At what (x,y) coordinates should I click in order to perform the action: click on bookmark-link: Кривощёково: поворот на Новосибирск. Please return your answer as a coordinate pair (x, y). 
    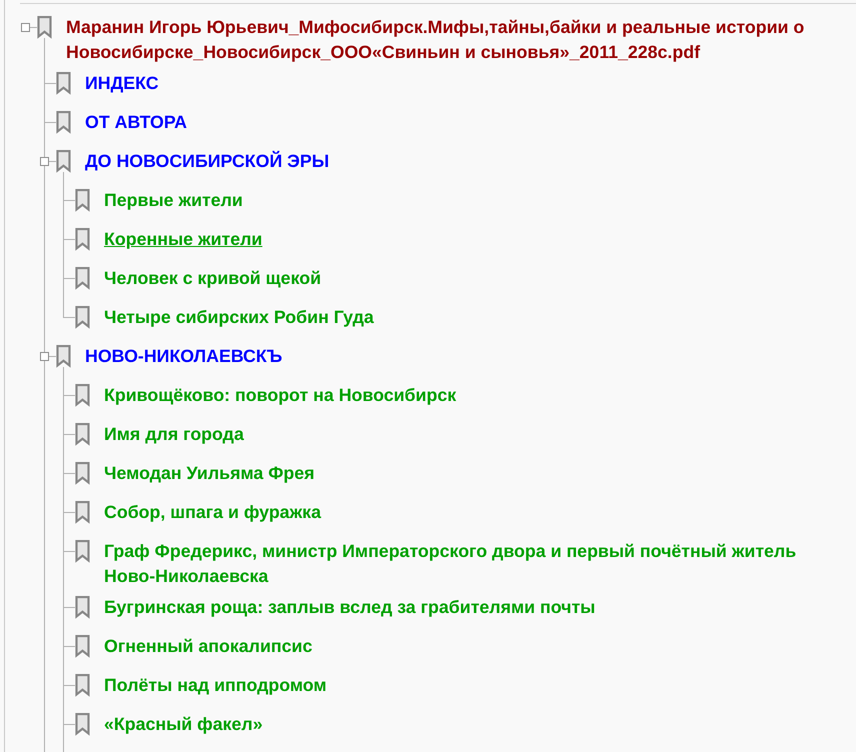
    Looking at the image, I should click on (280, 395).